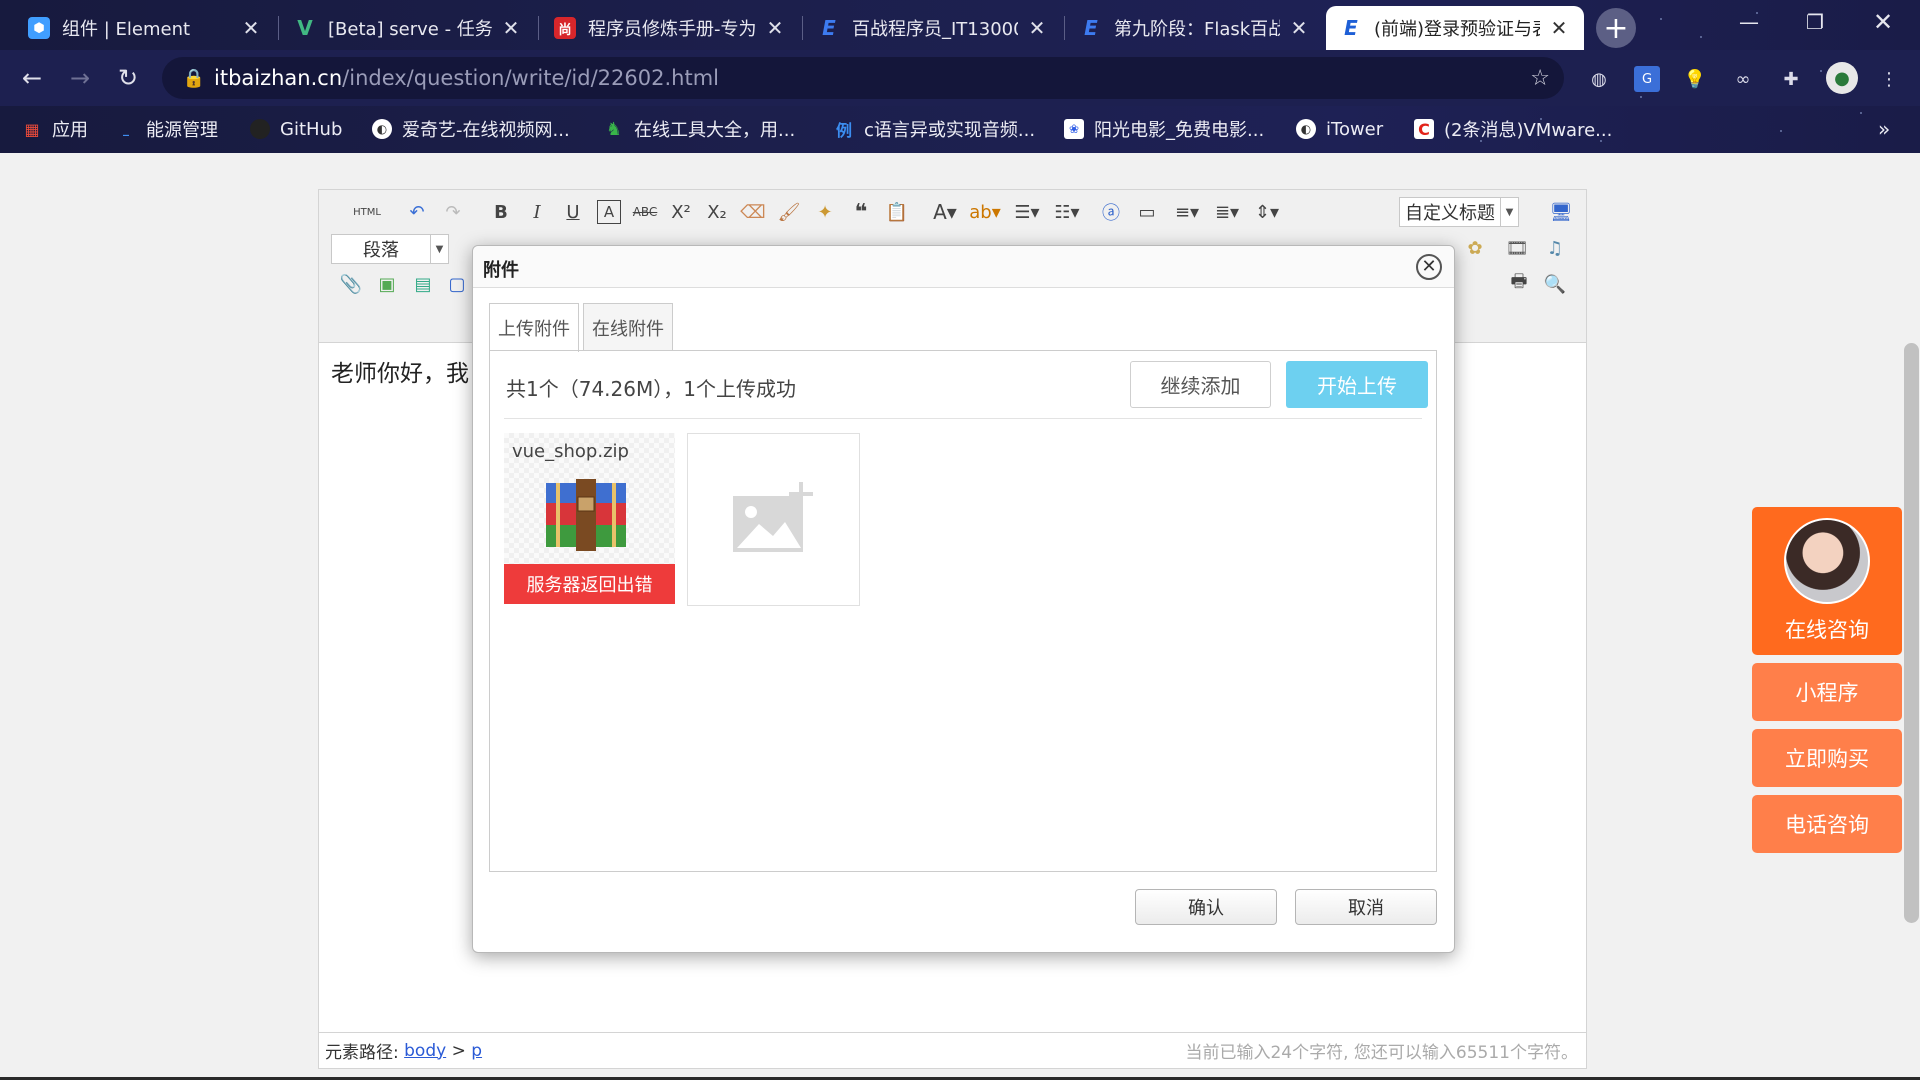  Describe the element at coordinates (1366, 907) in the screenshot. I see `cancel-button: 取消` at that location.